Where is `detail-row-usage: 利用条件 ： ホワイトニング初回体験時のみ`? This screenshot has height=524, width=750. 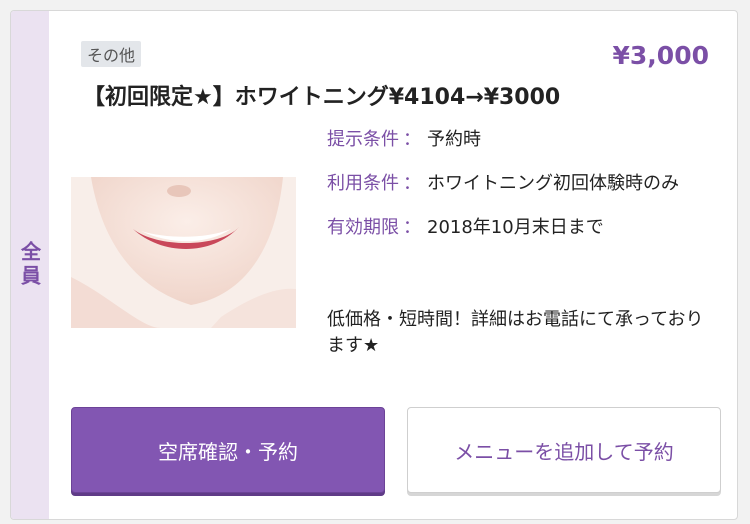
detail-row-usage: 利用条件 ： ホワイトニング初回体験時のみ is located at coordinates (518, 184).